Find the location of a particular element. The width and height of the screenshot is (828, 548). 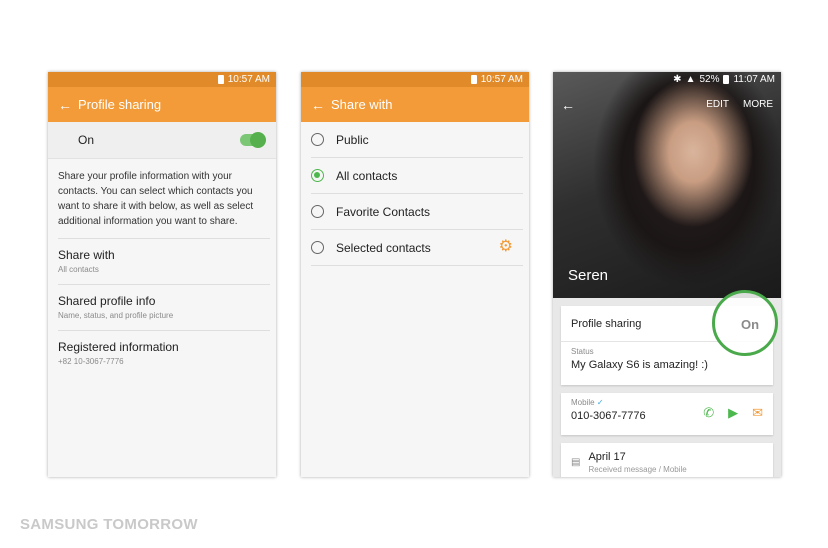

log-date: April 17 is located at coordinates (607, 457).